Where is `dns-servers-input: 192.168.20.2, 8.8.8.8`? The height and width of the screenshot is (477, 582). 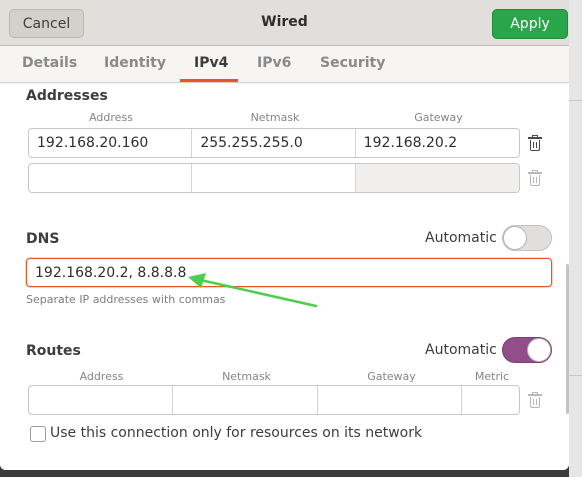 dns-servers-input: 192.168.20.2, 8.8.8.8 is located at coordinates (289, 272).